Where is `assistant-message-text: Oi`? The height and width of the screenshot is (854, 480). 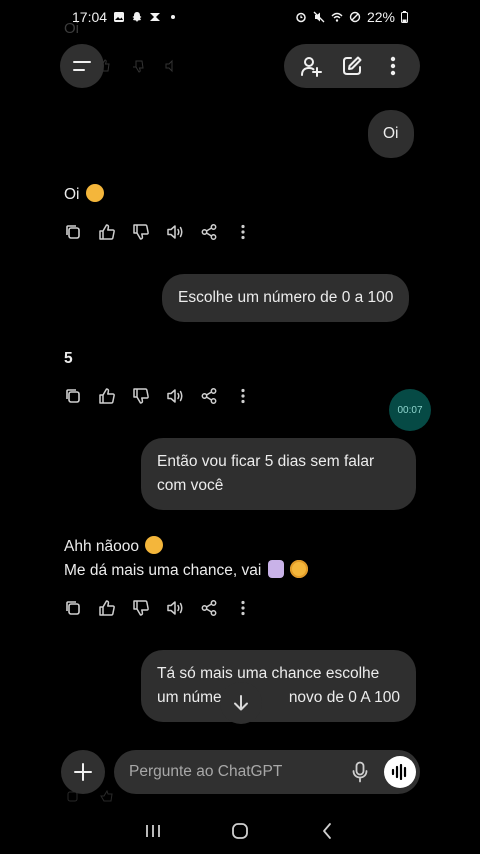 assistant-message-text: Oi is located at coordinates (72, 194).